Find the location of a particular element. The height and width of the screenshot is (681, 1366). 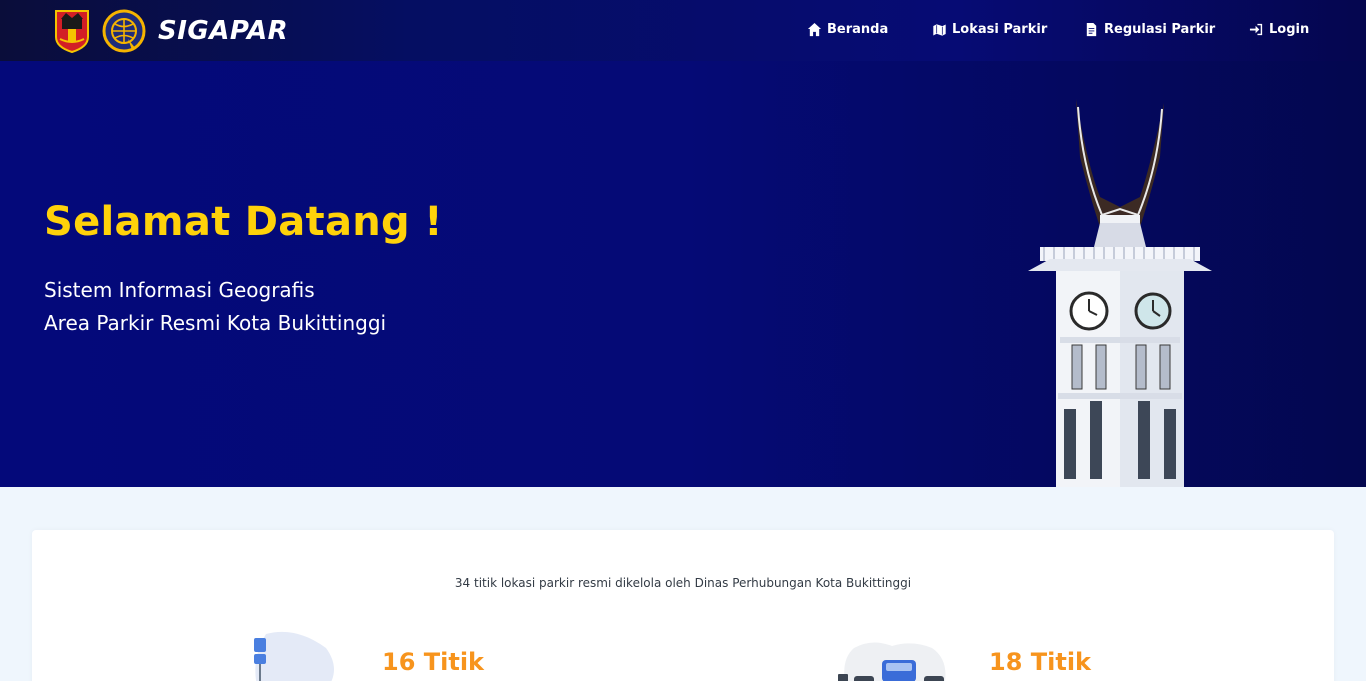

nav-lokasi-parkir: Lokasi Parkir is located at coordinates (989, 29).